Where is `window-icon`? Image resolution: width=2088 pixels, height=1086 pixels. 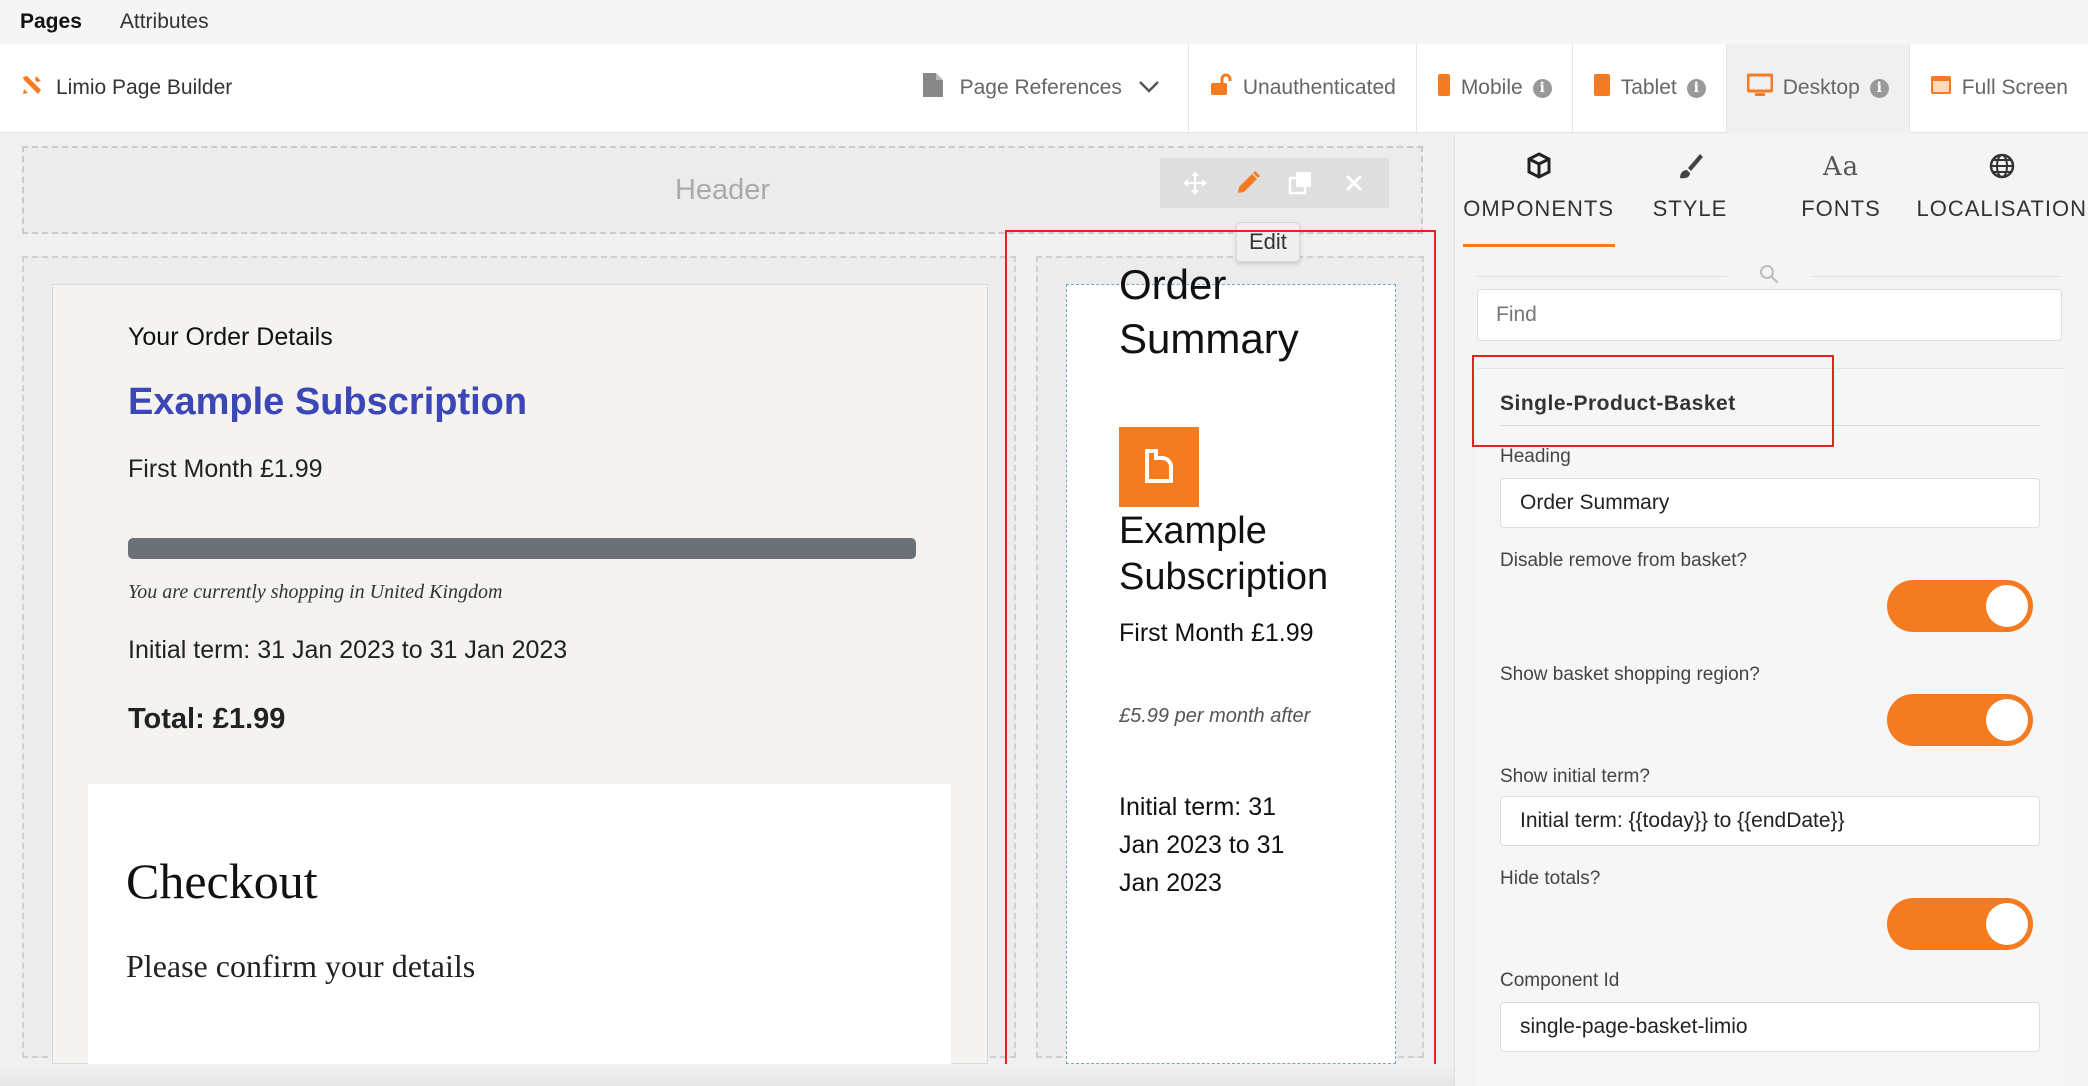 window-icon is located at coordinates (1941, 88).